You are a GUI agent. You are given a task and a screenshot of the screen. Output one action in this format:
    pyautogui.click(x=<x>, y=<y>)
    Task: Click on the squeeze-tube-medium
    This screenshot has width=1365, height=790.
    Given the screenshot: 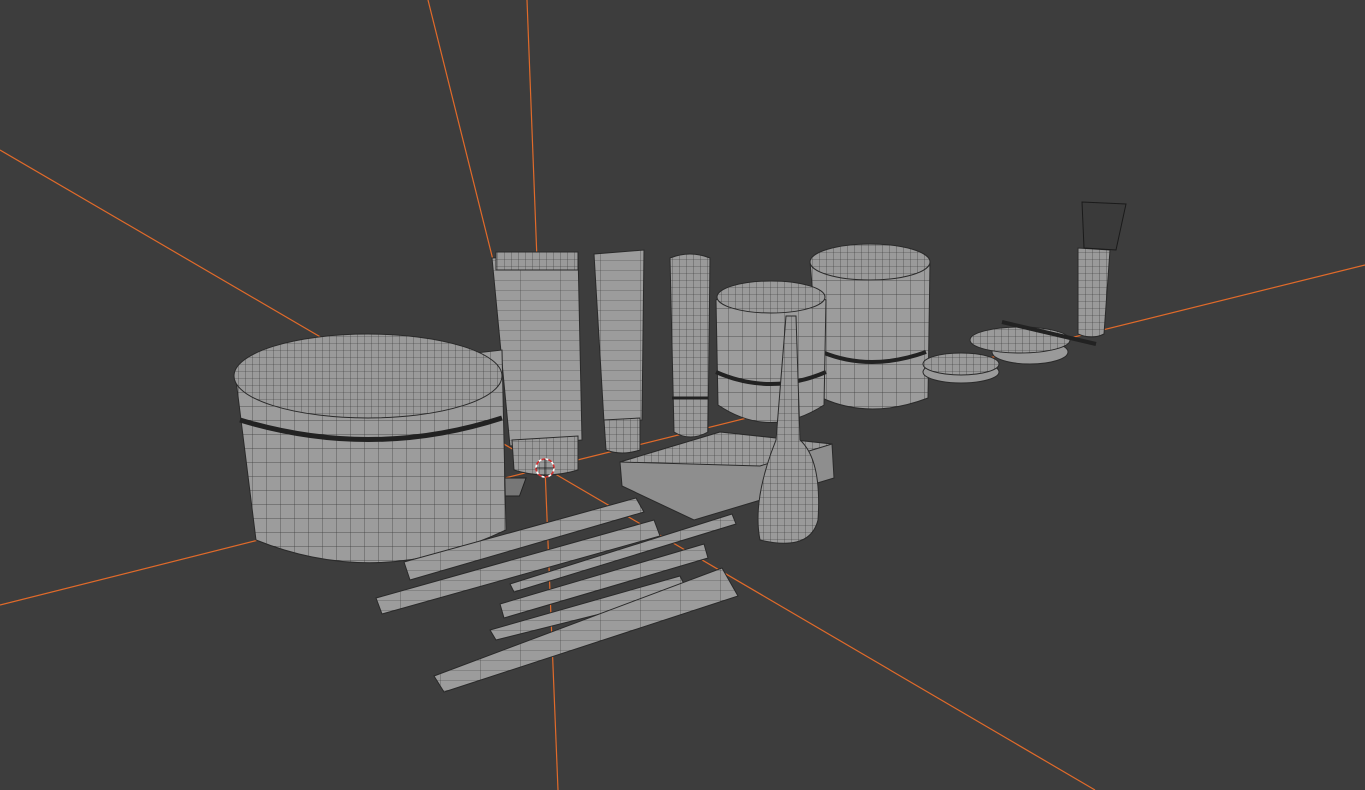 What is the action you would take?
    pyautogui.click(x=619, y=351)
    